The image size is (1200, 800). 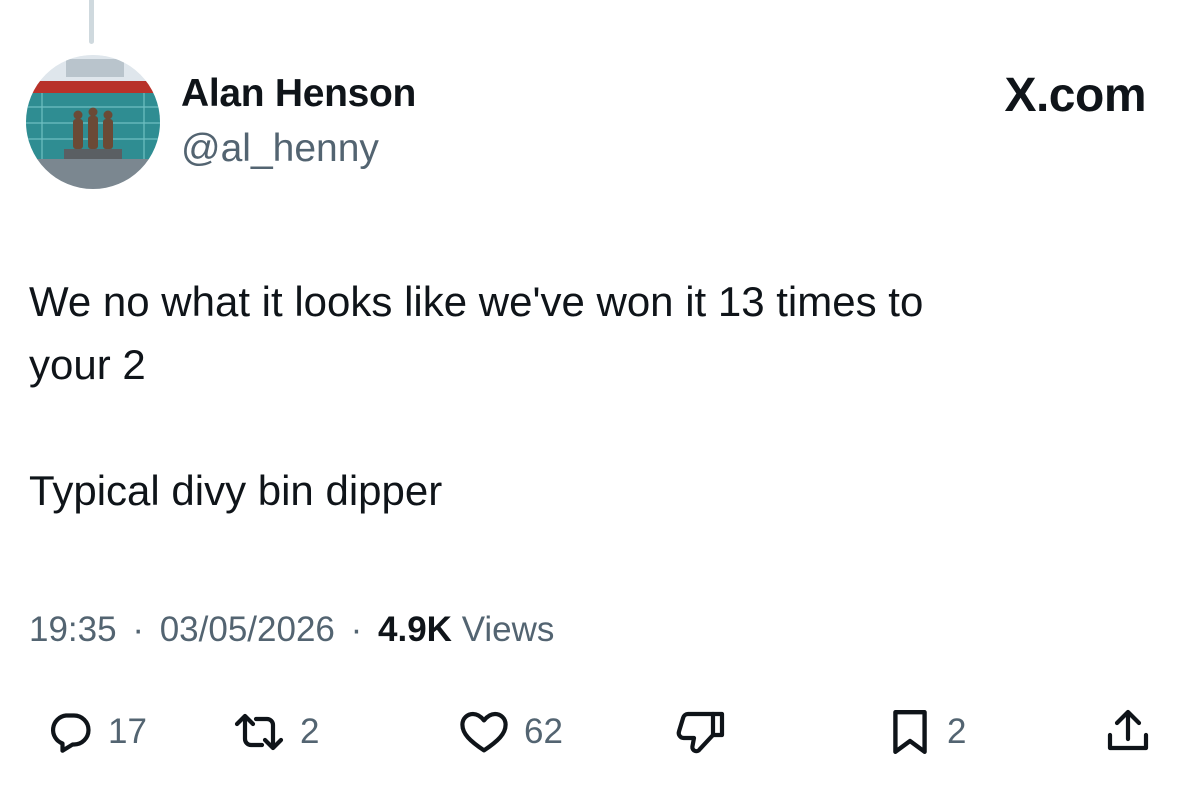 What do you see at coordinates (415, 629) in the screenshot?
I see `views-count: 4.9K` at bounding box center [415, 629].